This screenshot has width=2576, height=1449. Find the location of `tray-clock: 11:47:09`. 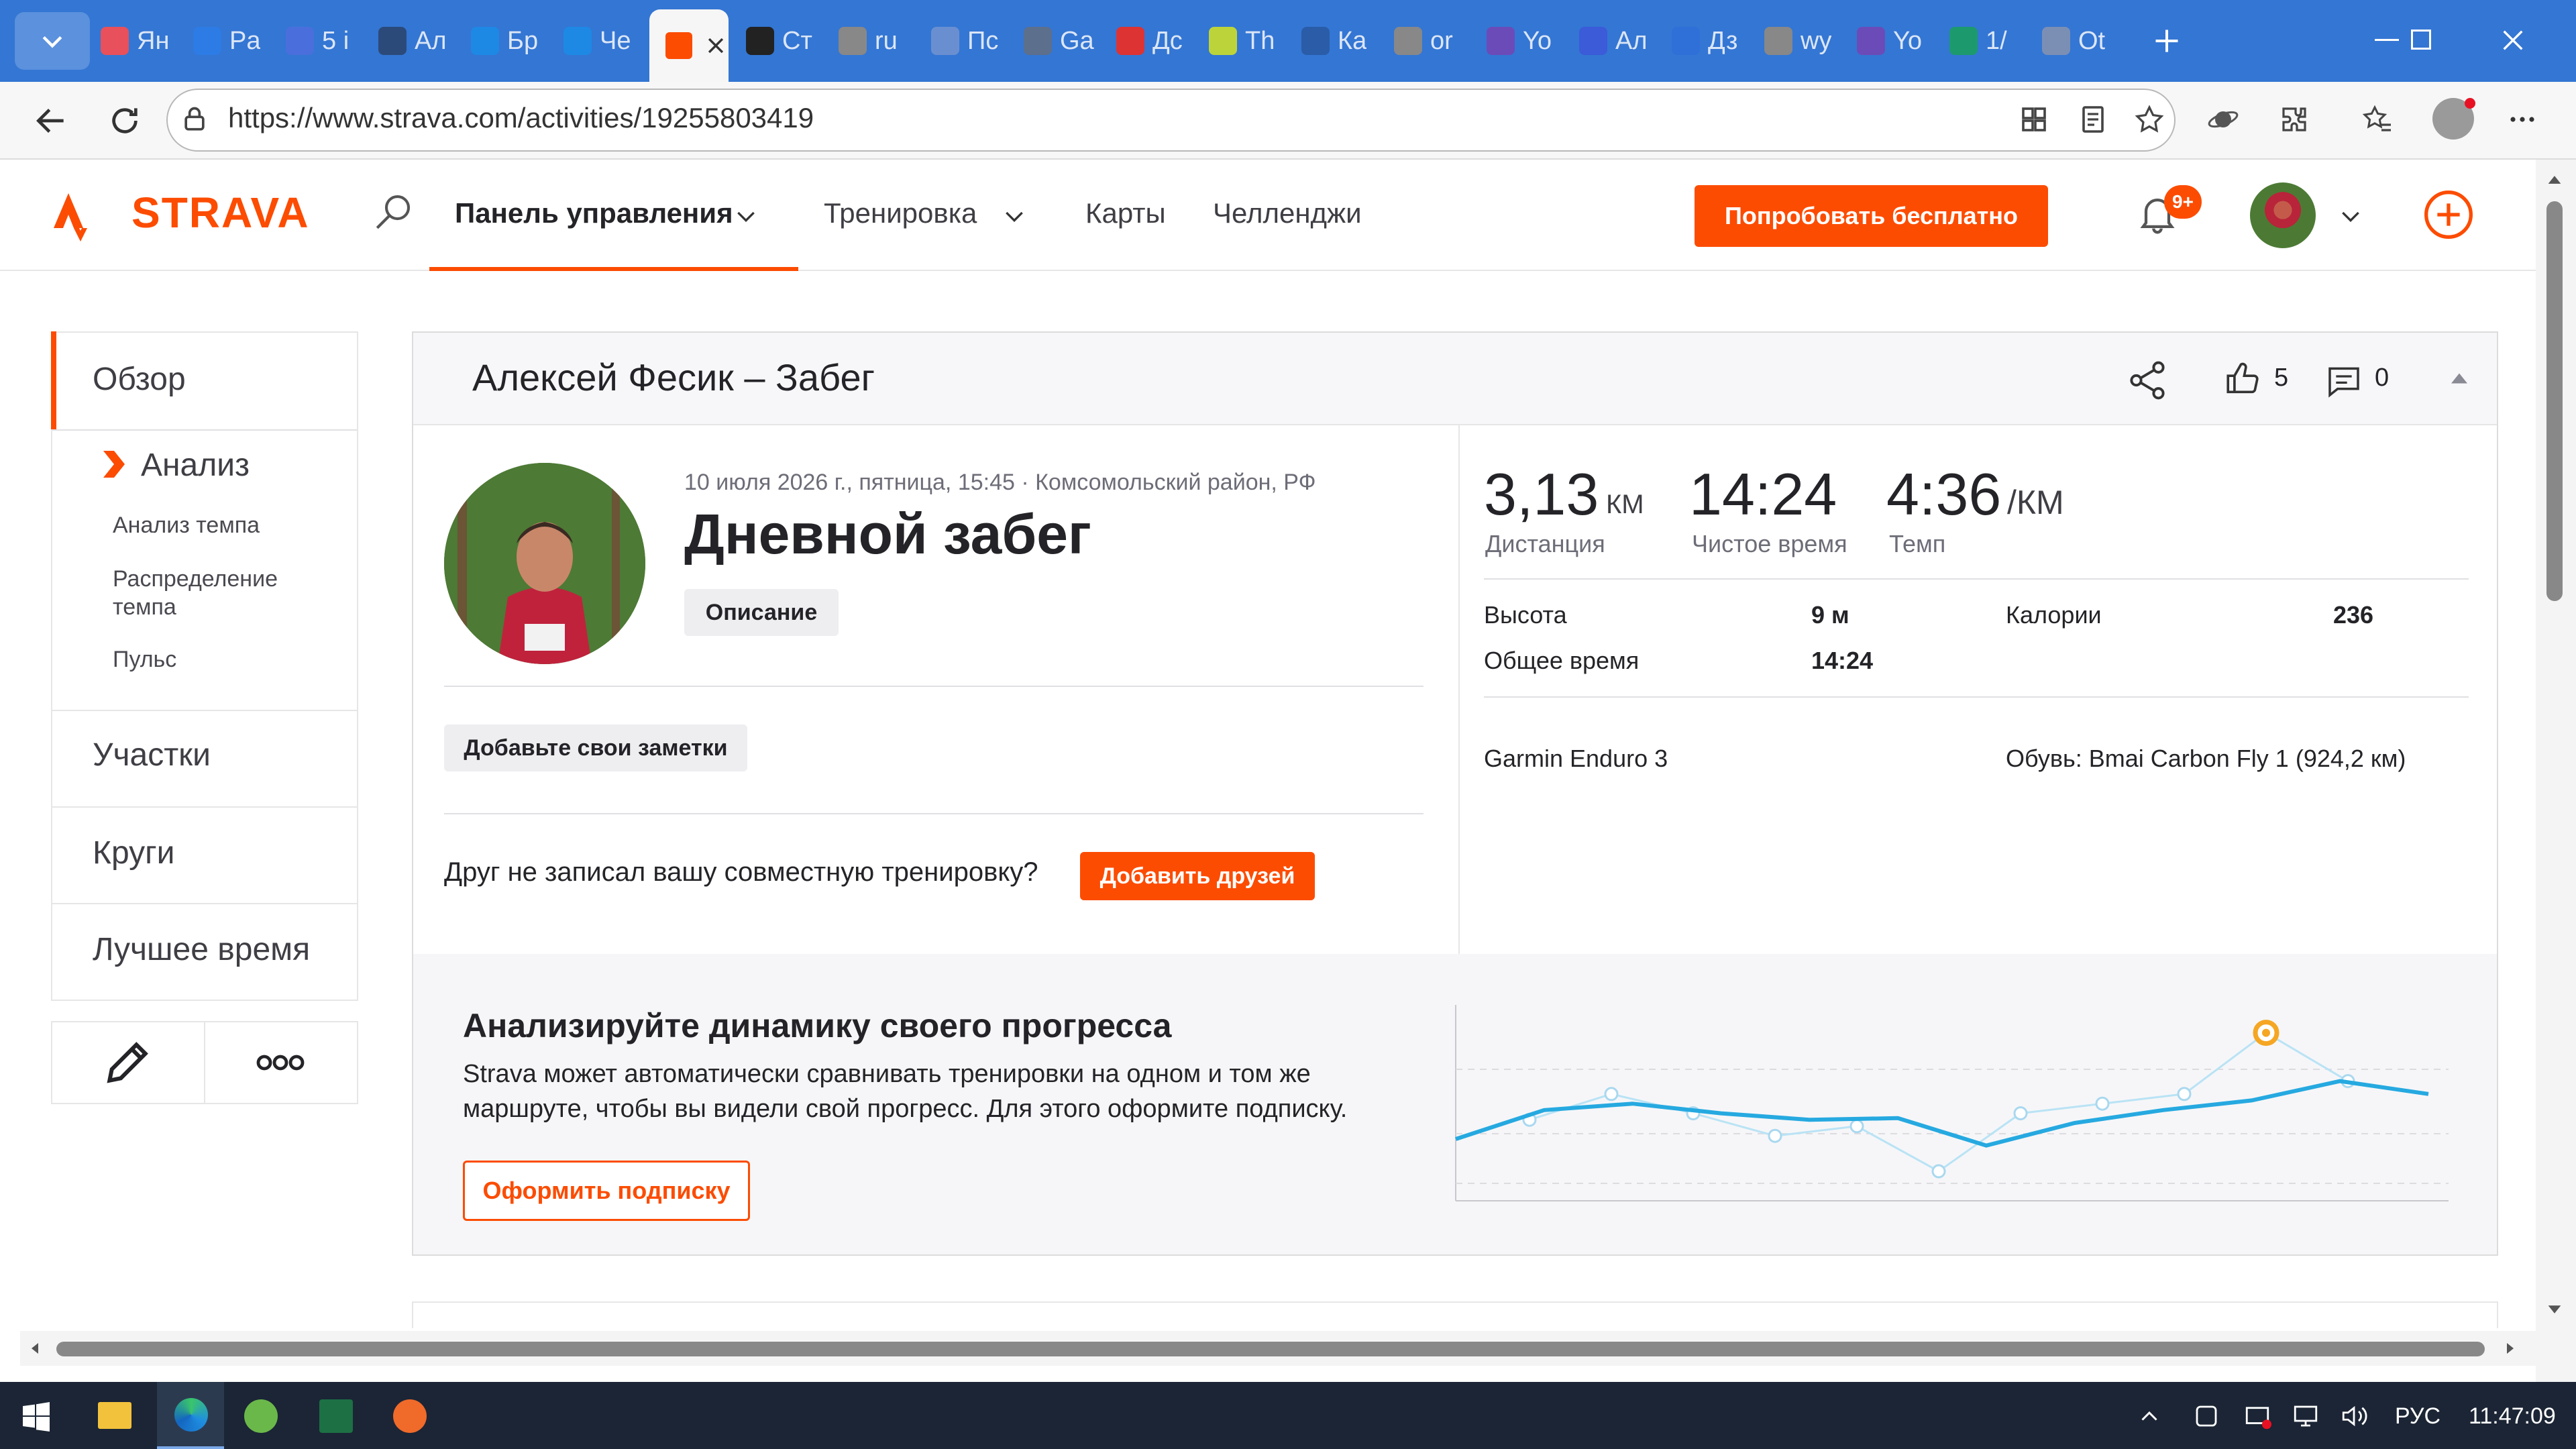

tray-clock: 11:47:09 is located at coordinates (2512, 1416).